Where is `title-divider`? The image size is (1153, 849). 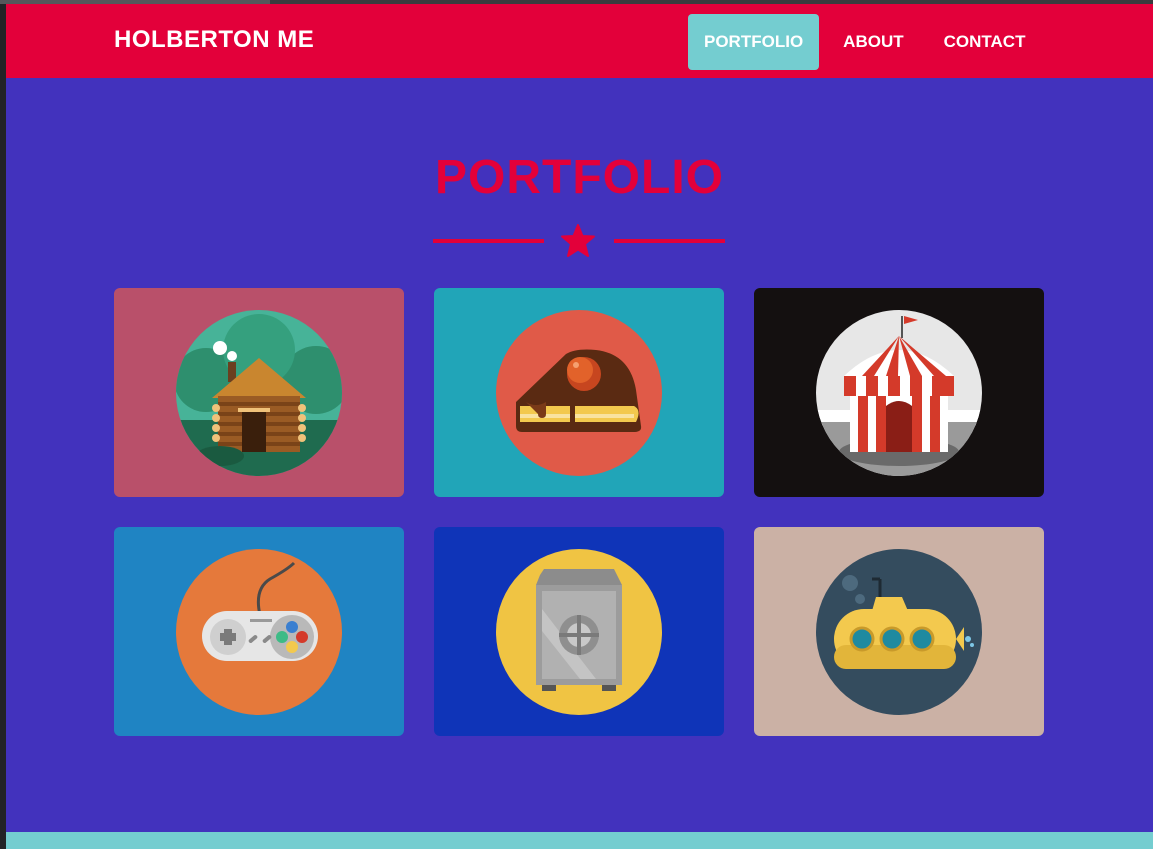
title-divider is located at coordinates (579, 241).